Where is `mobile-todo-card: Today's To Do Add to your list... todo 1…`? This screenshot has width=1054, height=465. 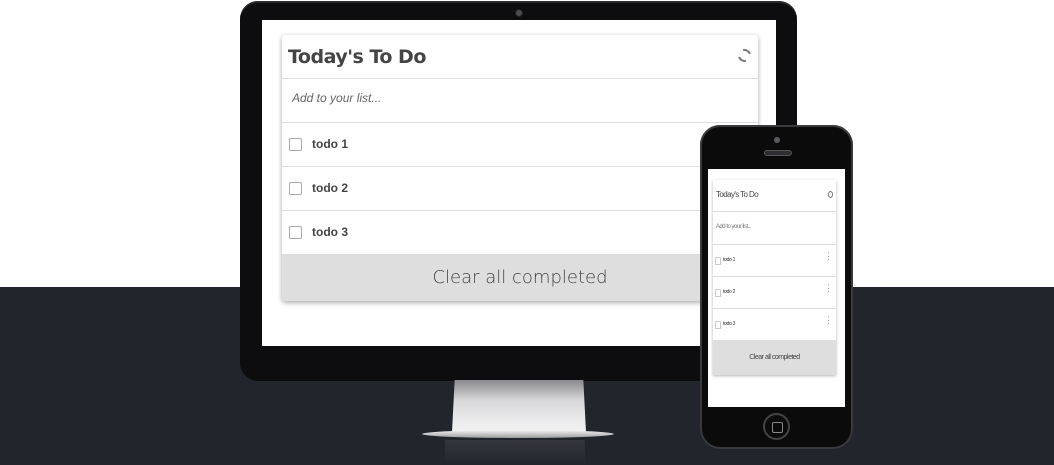 mobile-todo-card: Today's To Do Add to your list... todo 1… is located at coordinates (774, 277).